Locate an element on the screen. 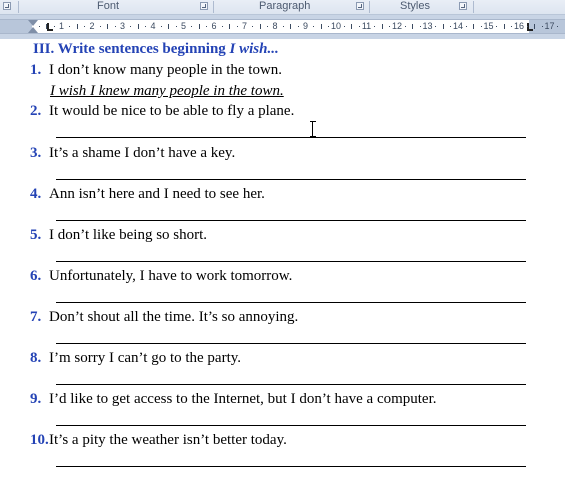 The height and width of the screenshot is (500, 565). ruler-number: 12 is located at coordinates (397, 26).